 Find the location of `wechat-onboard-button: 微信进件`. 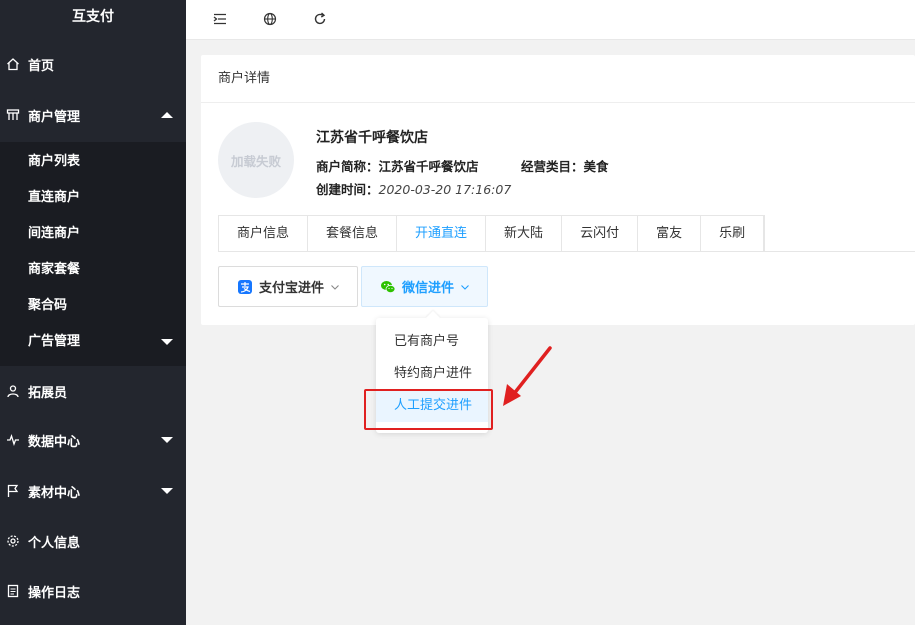

wechat-onboard-button: 微信进件 is located at coordinates (424, 286).